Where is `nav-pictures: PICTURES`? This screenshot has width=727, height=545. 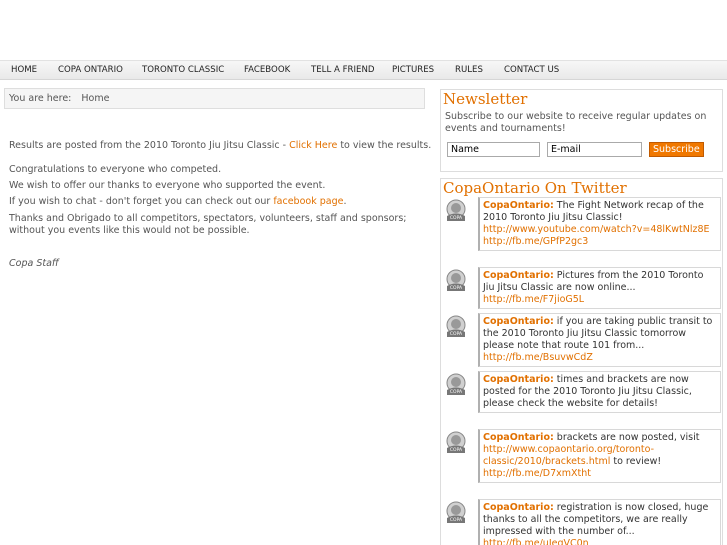
nav-pictures: PICTURES is located at coordinates (413, 70).